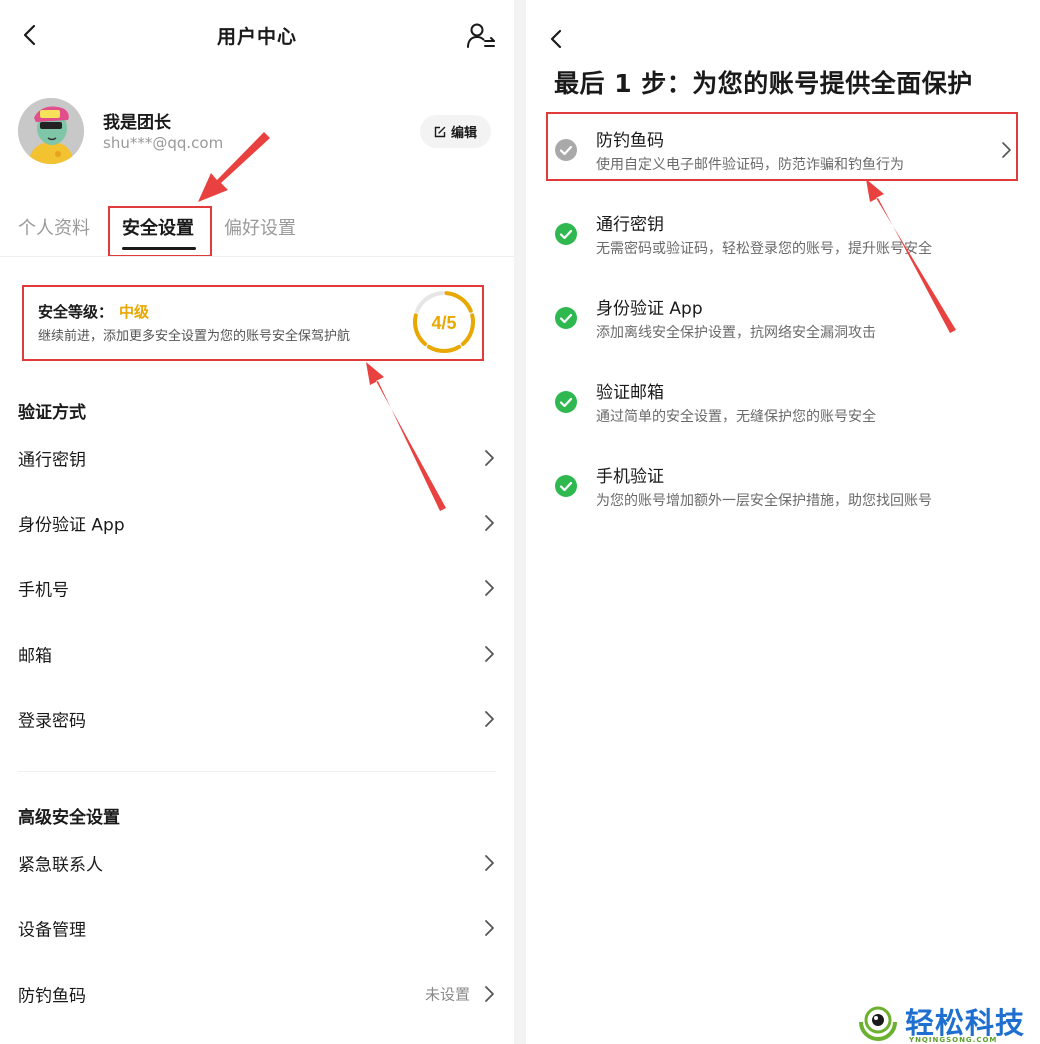 The height and width of the screenshot is (1044, 1040). What do you see at coordinates (557, 39) in the screenshot?
I see `back-arrow-icon` at bounding box center [557, 39].